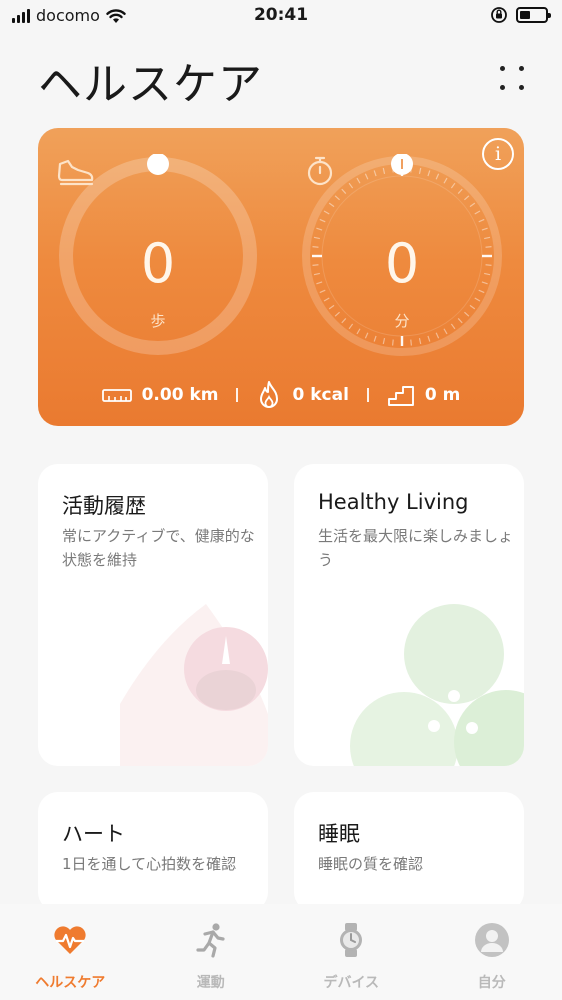 Image resolution: width=562 pixels, height=1000 pixels. I want to click on sleep-card: 睡眠 睡眠の質を確認, so click(409, 852).